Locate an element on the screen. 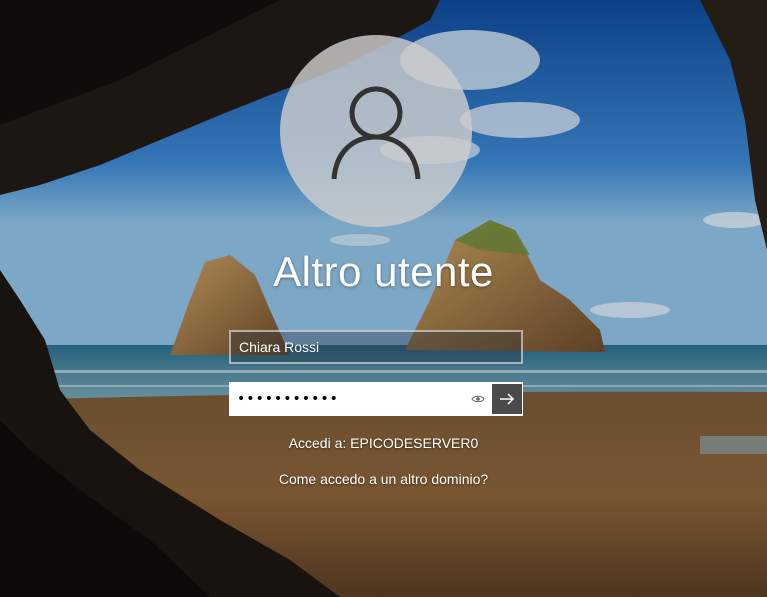  eye-icon is located at coordinates (478, 399).